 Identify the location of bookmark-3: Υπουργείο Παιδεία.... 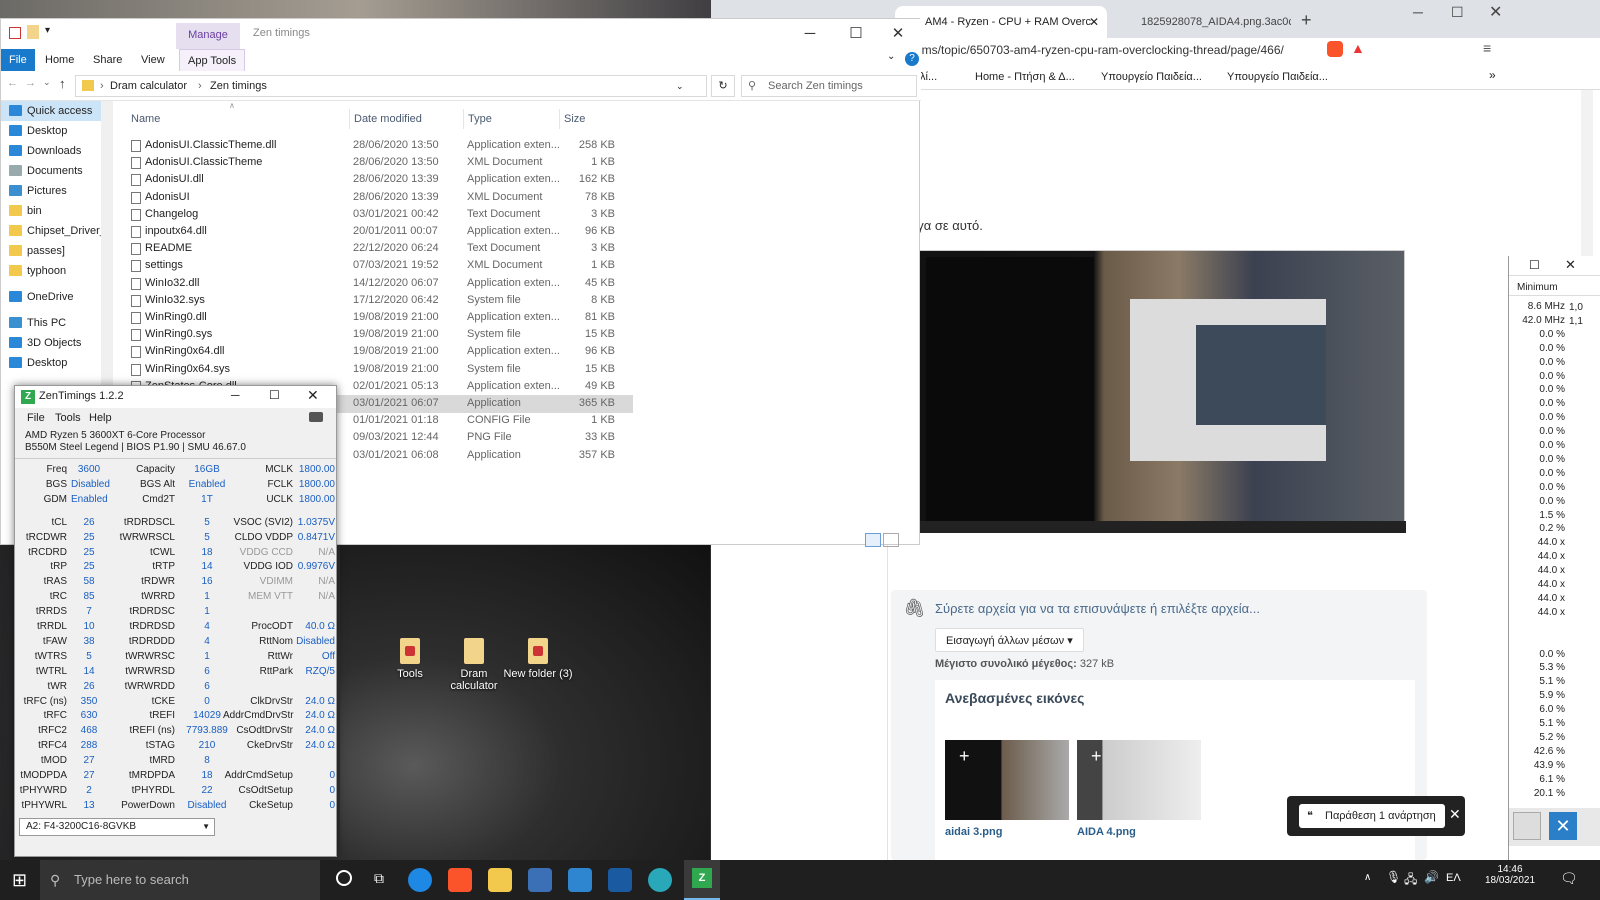
(1141, 77).